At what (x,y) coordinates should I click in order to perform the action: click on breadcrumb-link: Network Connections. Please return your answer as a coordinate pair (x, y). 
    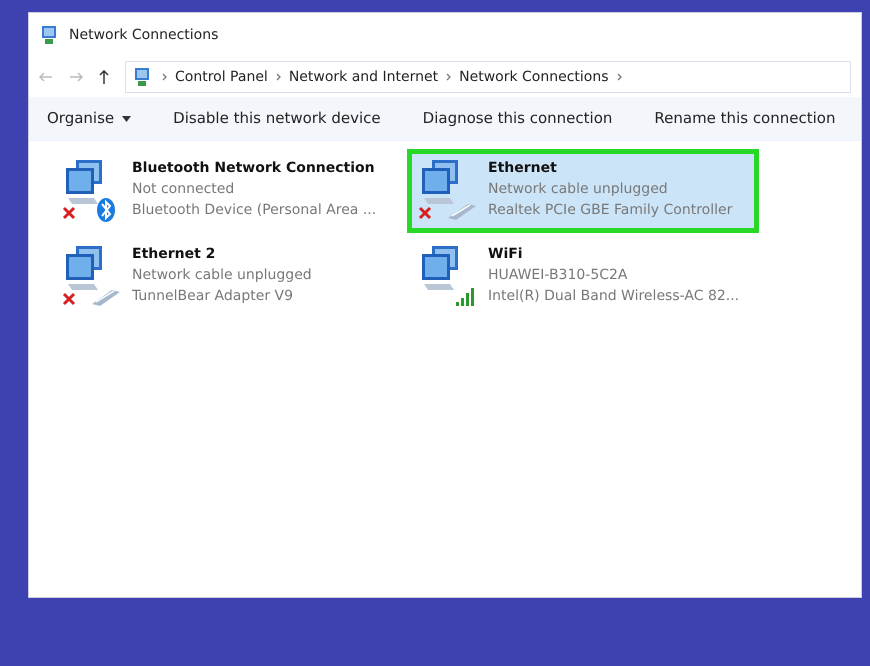
    Looking at the image, I should click on (534, 77).